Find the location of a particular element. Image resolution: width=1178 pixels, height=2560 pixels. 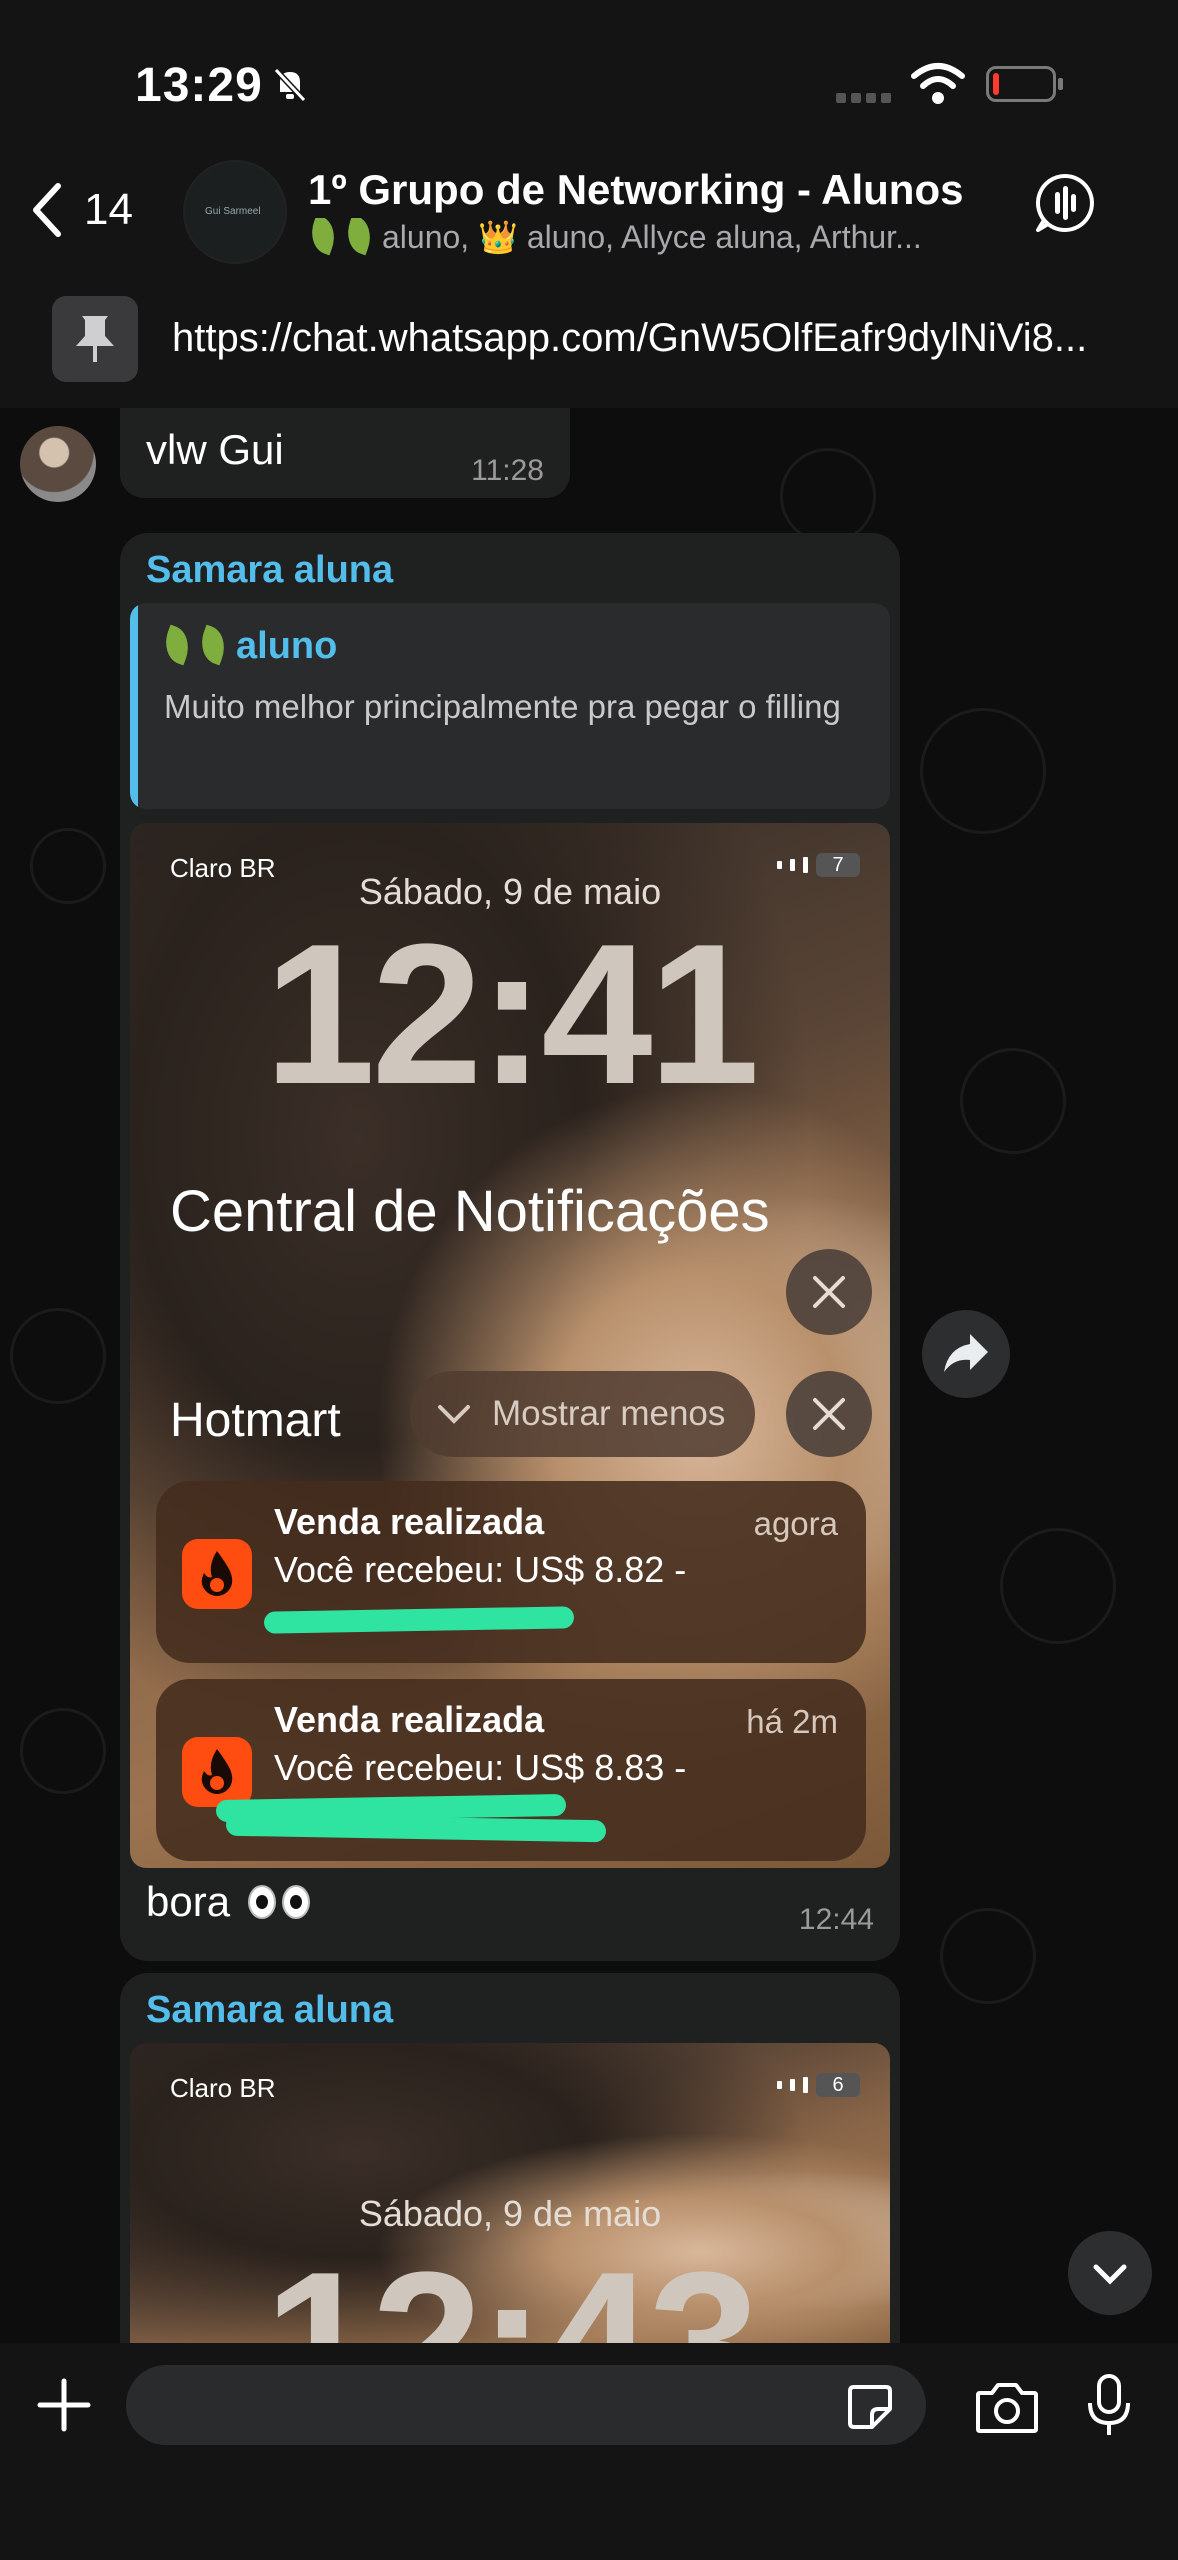

shot-app-name: Hotmart is located at coordinates (255, 1420).